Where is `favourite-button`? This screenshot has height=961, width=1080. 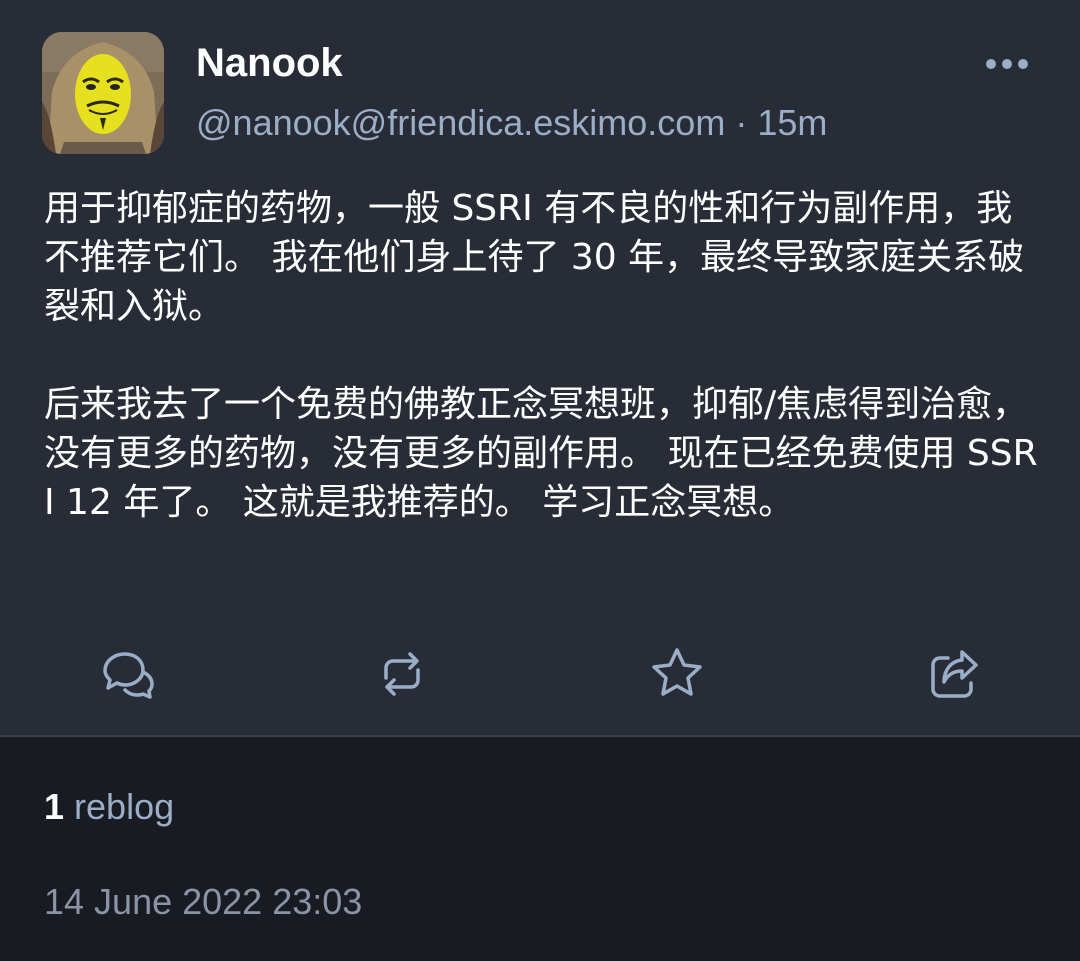
favourite-button is located at coordinates (677, 674).